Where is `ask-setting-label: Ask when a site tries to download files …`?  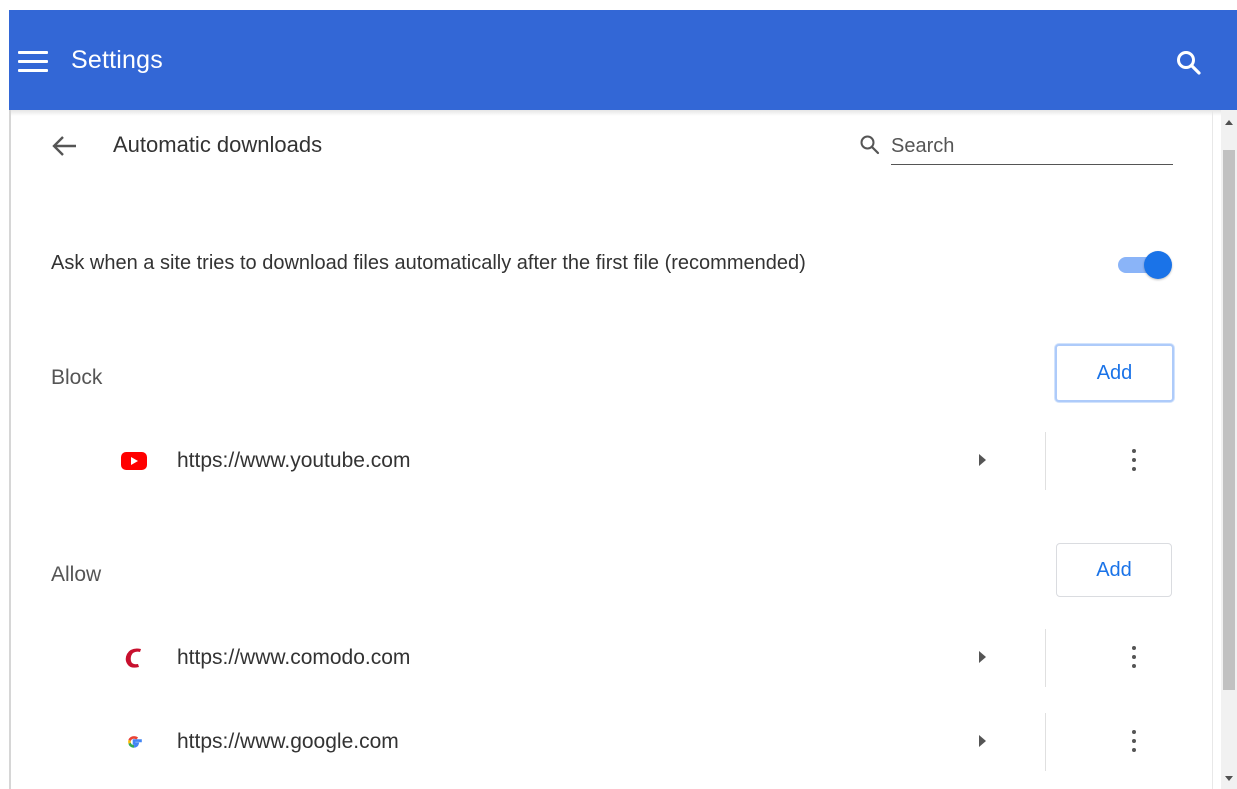 ask-setting-label: Ask when a site tries to download files … is located at coordinates (428, 263).